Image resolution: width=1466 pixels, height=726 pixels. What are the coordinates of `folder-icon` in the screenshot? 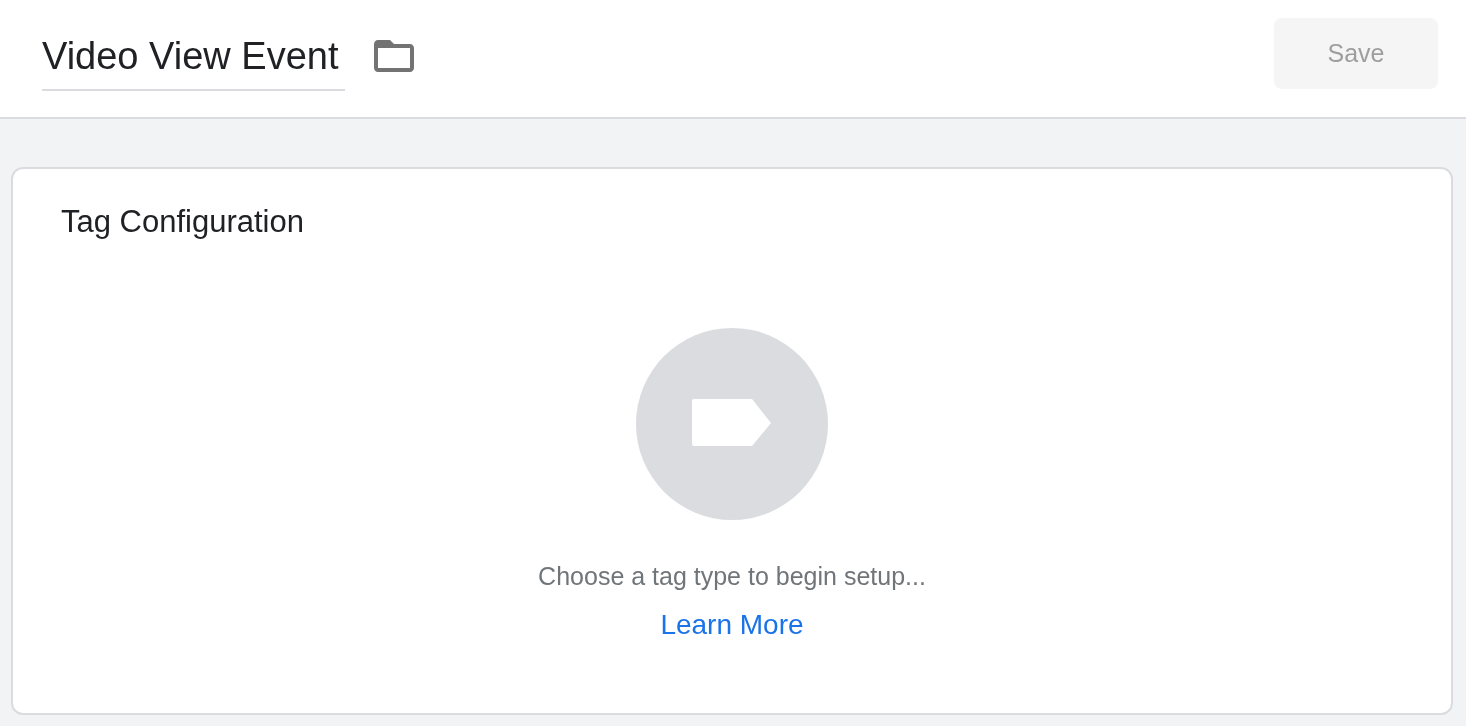 It's located at (394, 56).